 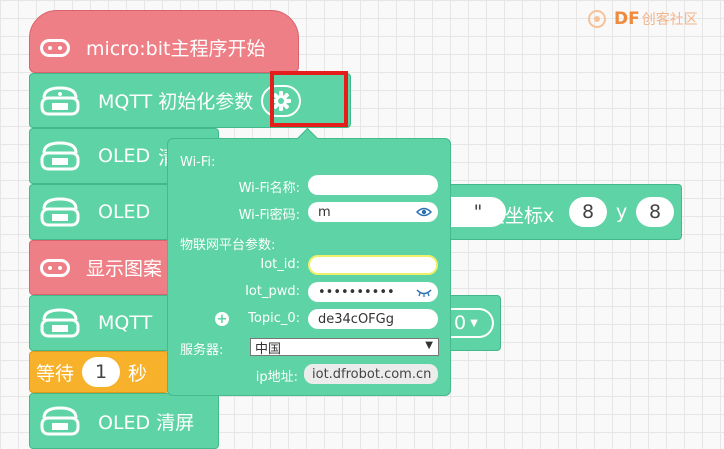 What do you see at coordinates (373, 212) in the screenshot?
I see `wifi-password-input: m` at bounding box center [373, 212].